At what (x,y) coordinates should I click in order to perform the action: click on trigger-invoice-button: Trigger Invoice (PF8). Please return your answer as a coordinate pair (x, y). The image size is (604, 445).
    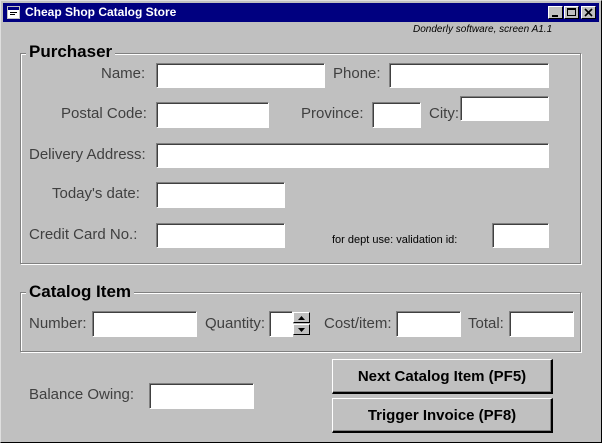
    Looking at the image, I should click on (442, 415).